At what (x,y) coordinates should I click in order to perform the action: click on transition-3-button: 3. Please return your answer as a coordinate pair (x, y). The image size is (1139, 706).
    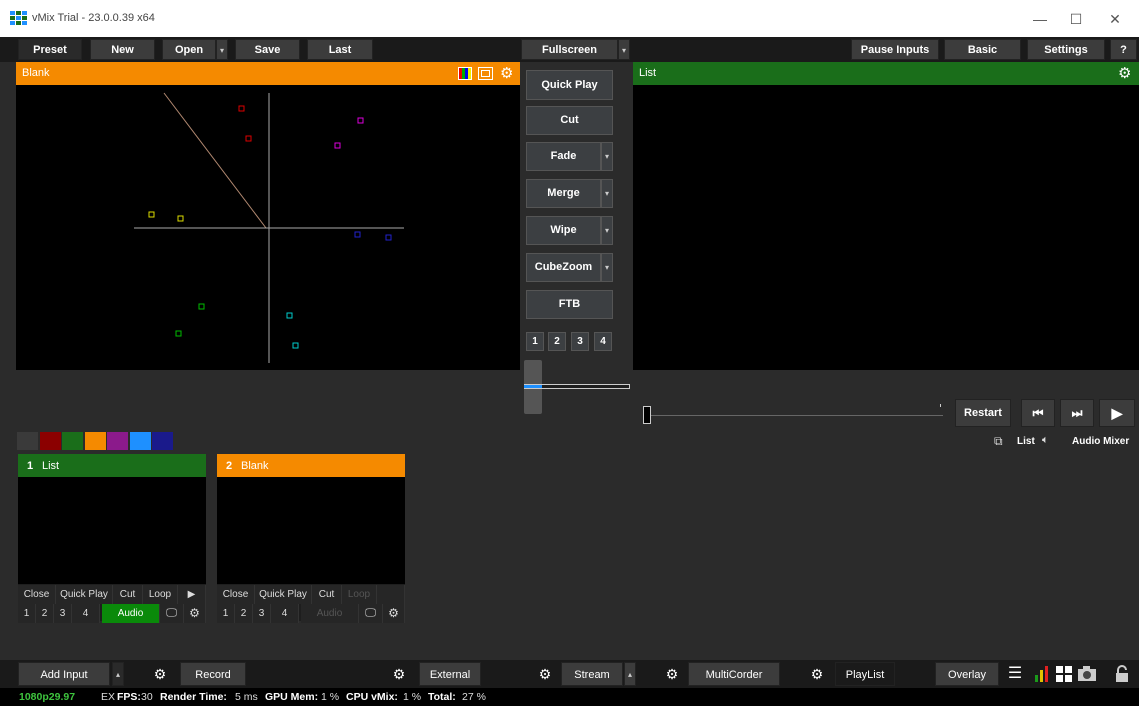
    Looking at the image, I should click on (580, 341).